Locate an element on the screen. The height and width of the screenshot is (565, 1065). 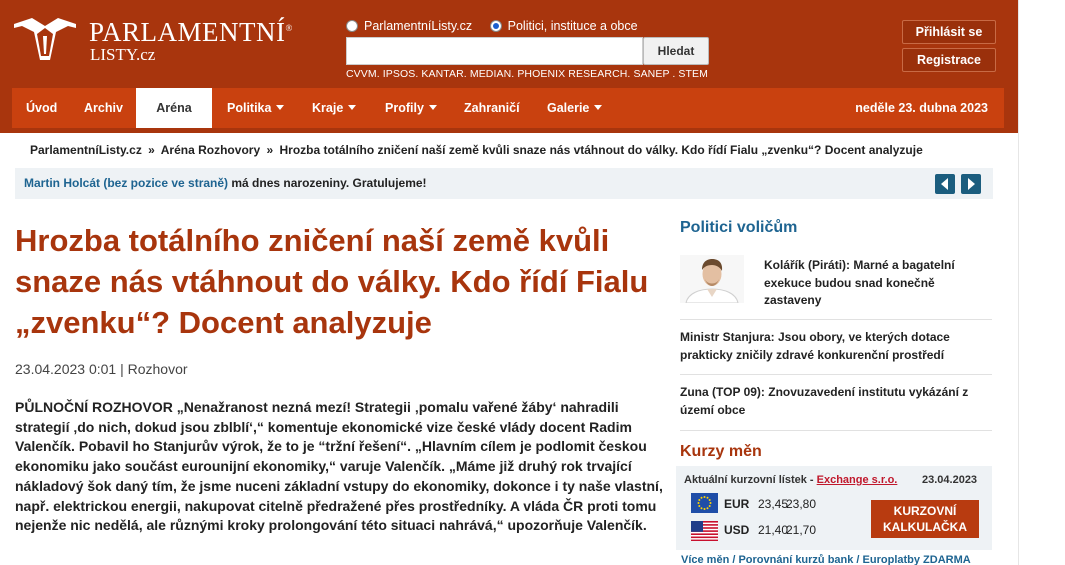
site-logo: PARLAMENTNÍ® LISTY.cz is located at coordinates (152, 41).